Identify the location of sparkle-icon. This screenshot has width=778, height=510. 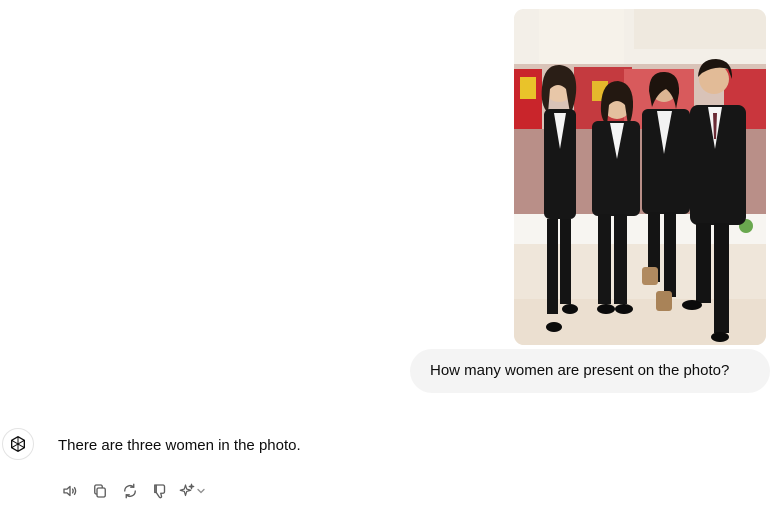
(187, 490).